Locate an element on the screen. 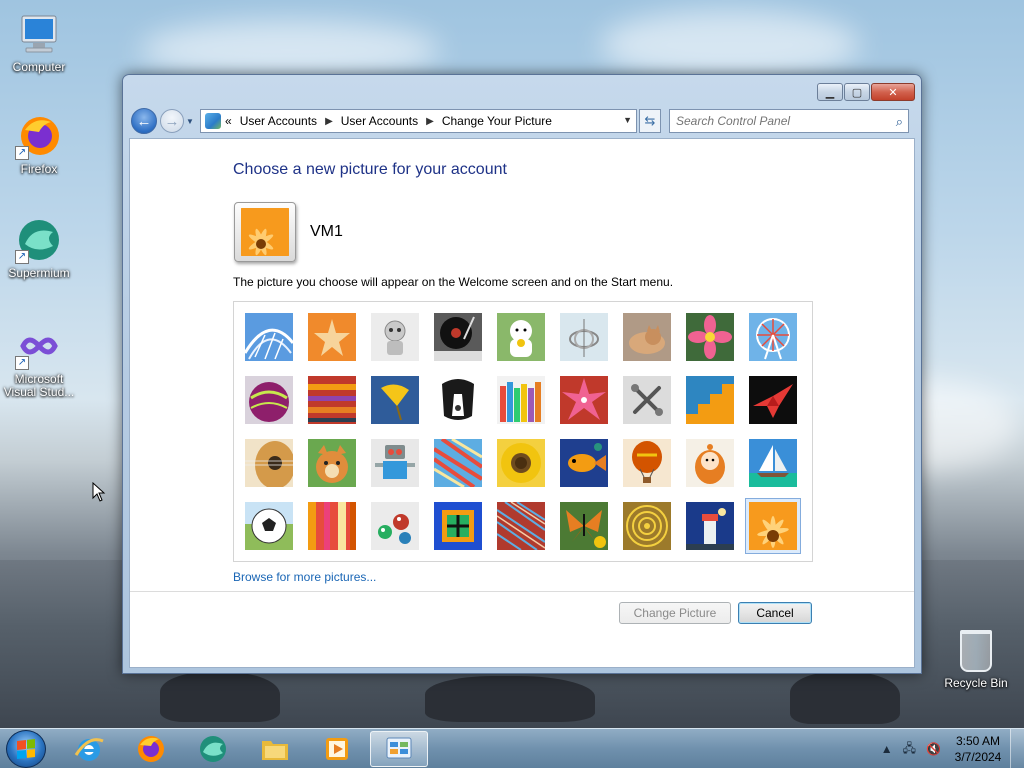 The height and width of the screenshot is (768, 1024). breadcrumb-overflow: « is located at coordinates (228, 121).